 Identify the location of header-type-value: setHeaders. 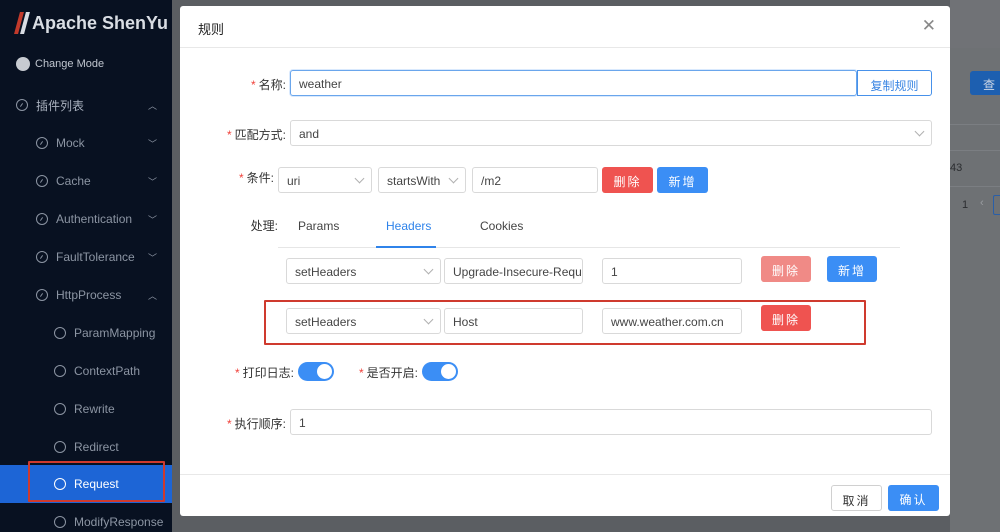
(326, 272).